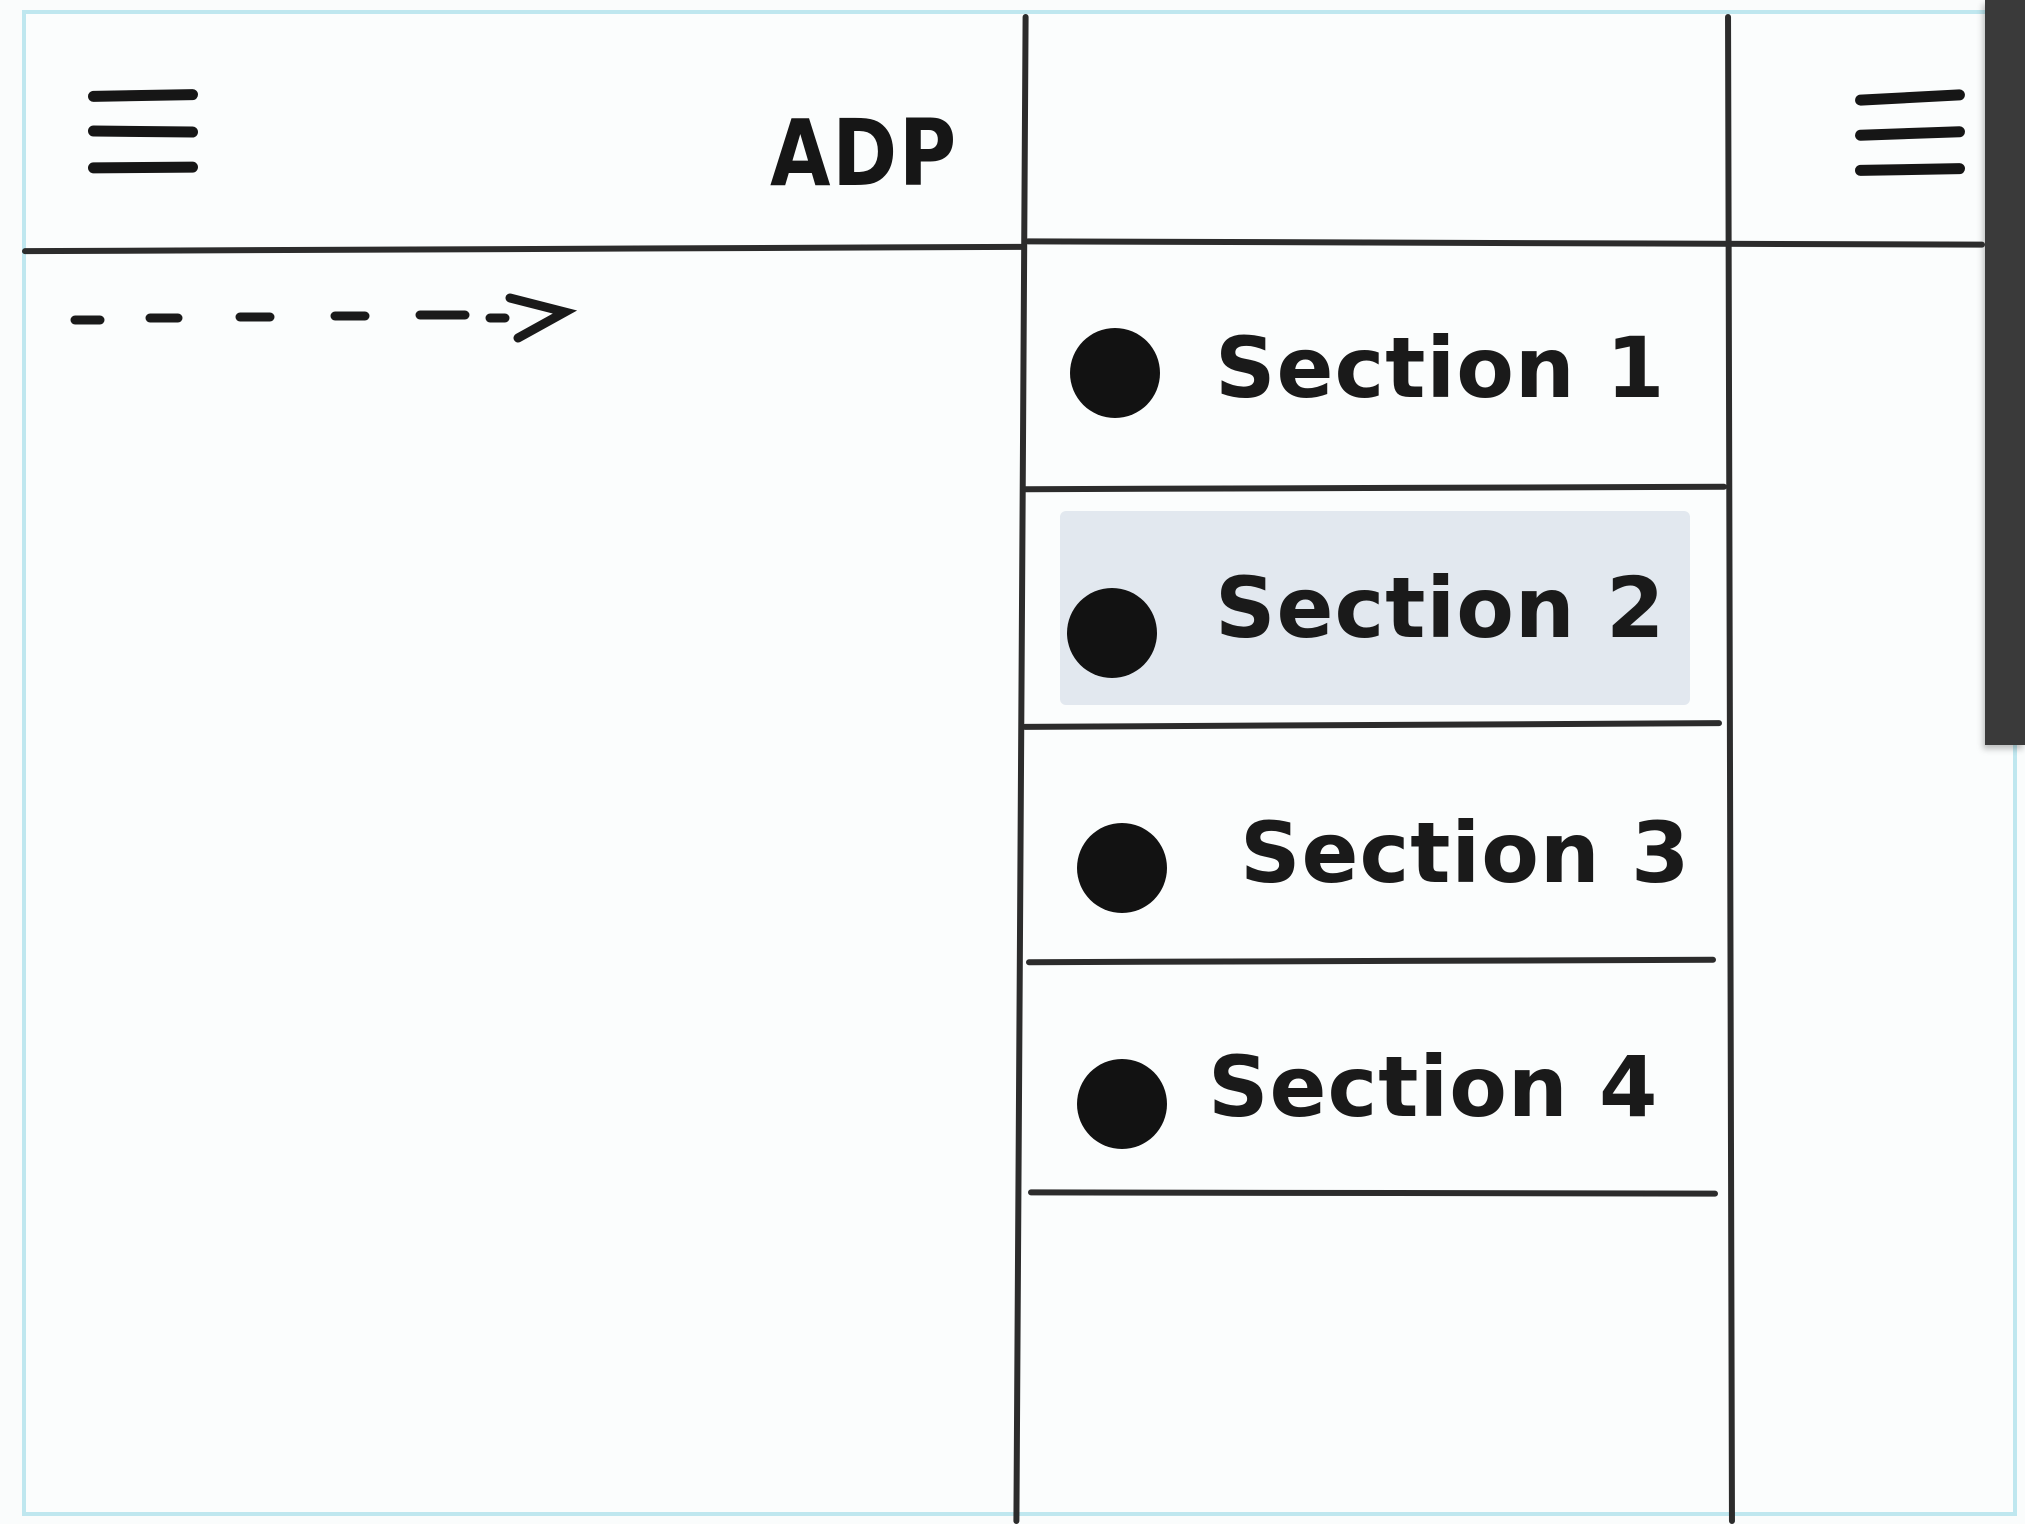  I want to click on drawer-item-section-4: Section 4, so click(1375, 1081).